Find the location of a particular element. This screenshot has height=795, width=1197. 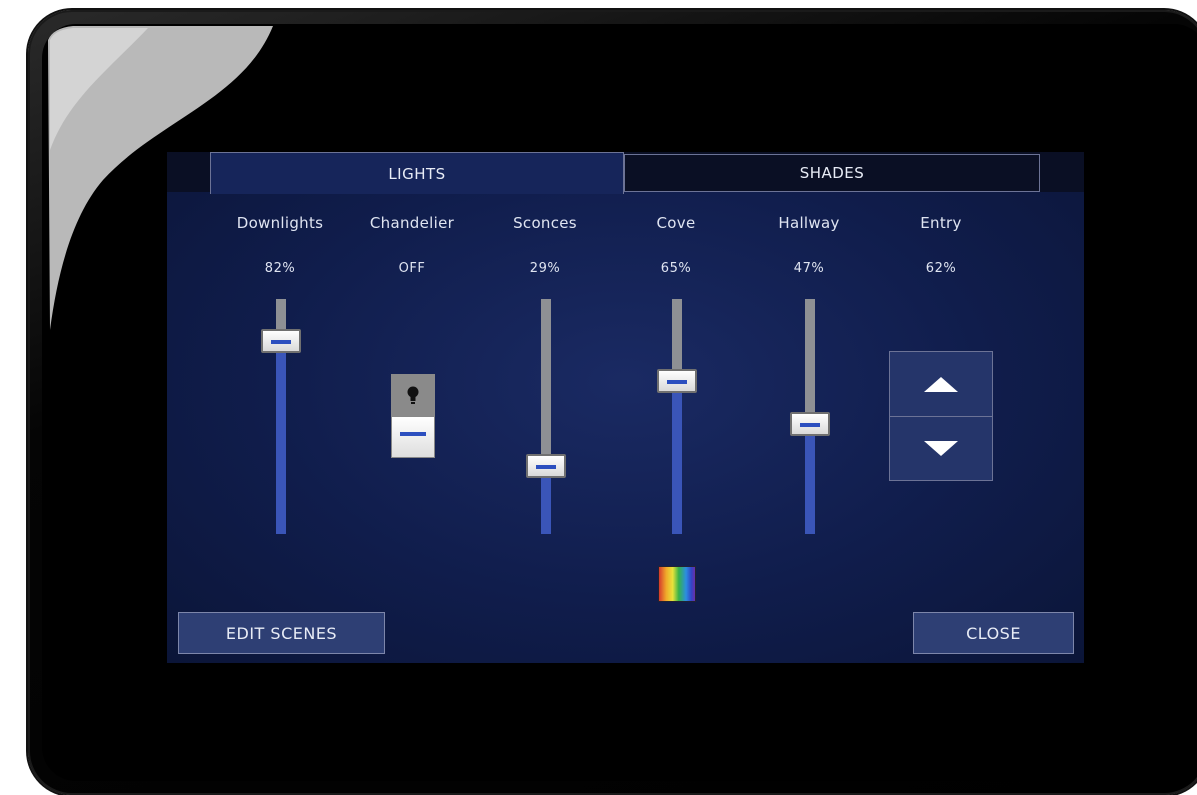

cove-slider is located at coordinates (677, 416).